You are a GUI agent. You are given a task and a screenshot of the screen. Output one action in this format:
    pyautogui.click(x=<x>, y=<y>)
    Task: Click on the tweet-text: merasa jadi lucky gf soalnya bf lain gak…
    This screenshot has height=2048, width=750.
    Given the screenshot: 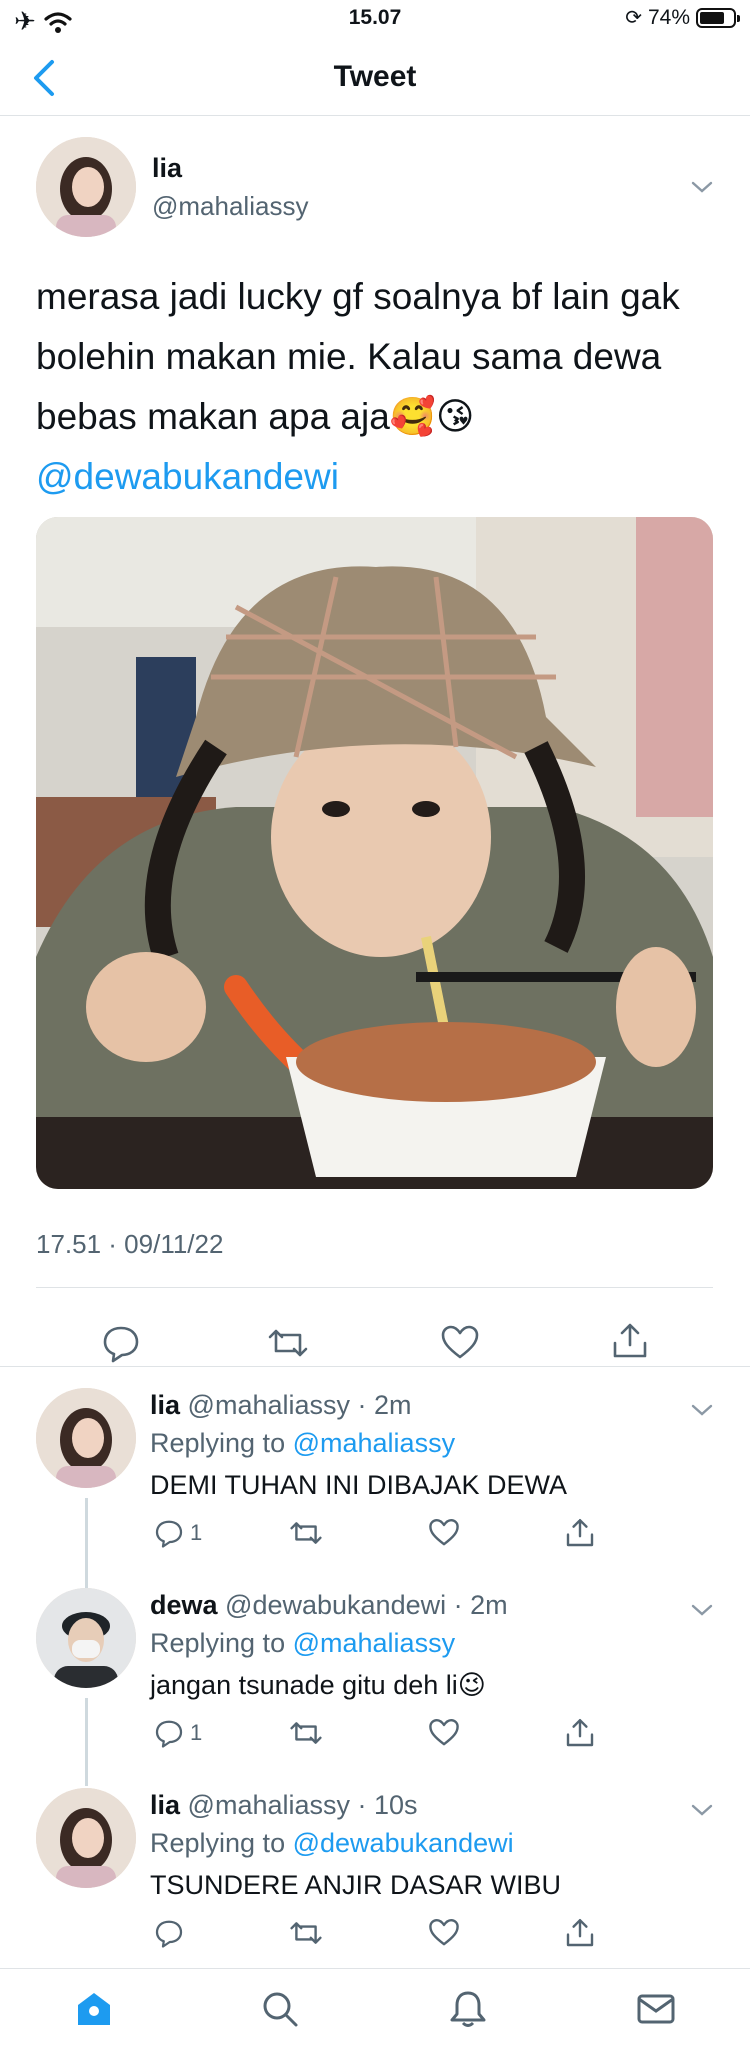 What is the action you would take?
    pyautogui.click(x=376, y=387)
    